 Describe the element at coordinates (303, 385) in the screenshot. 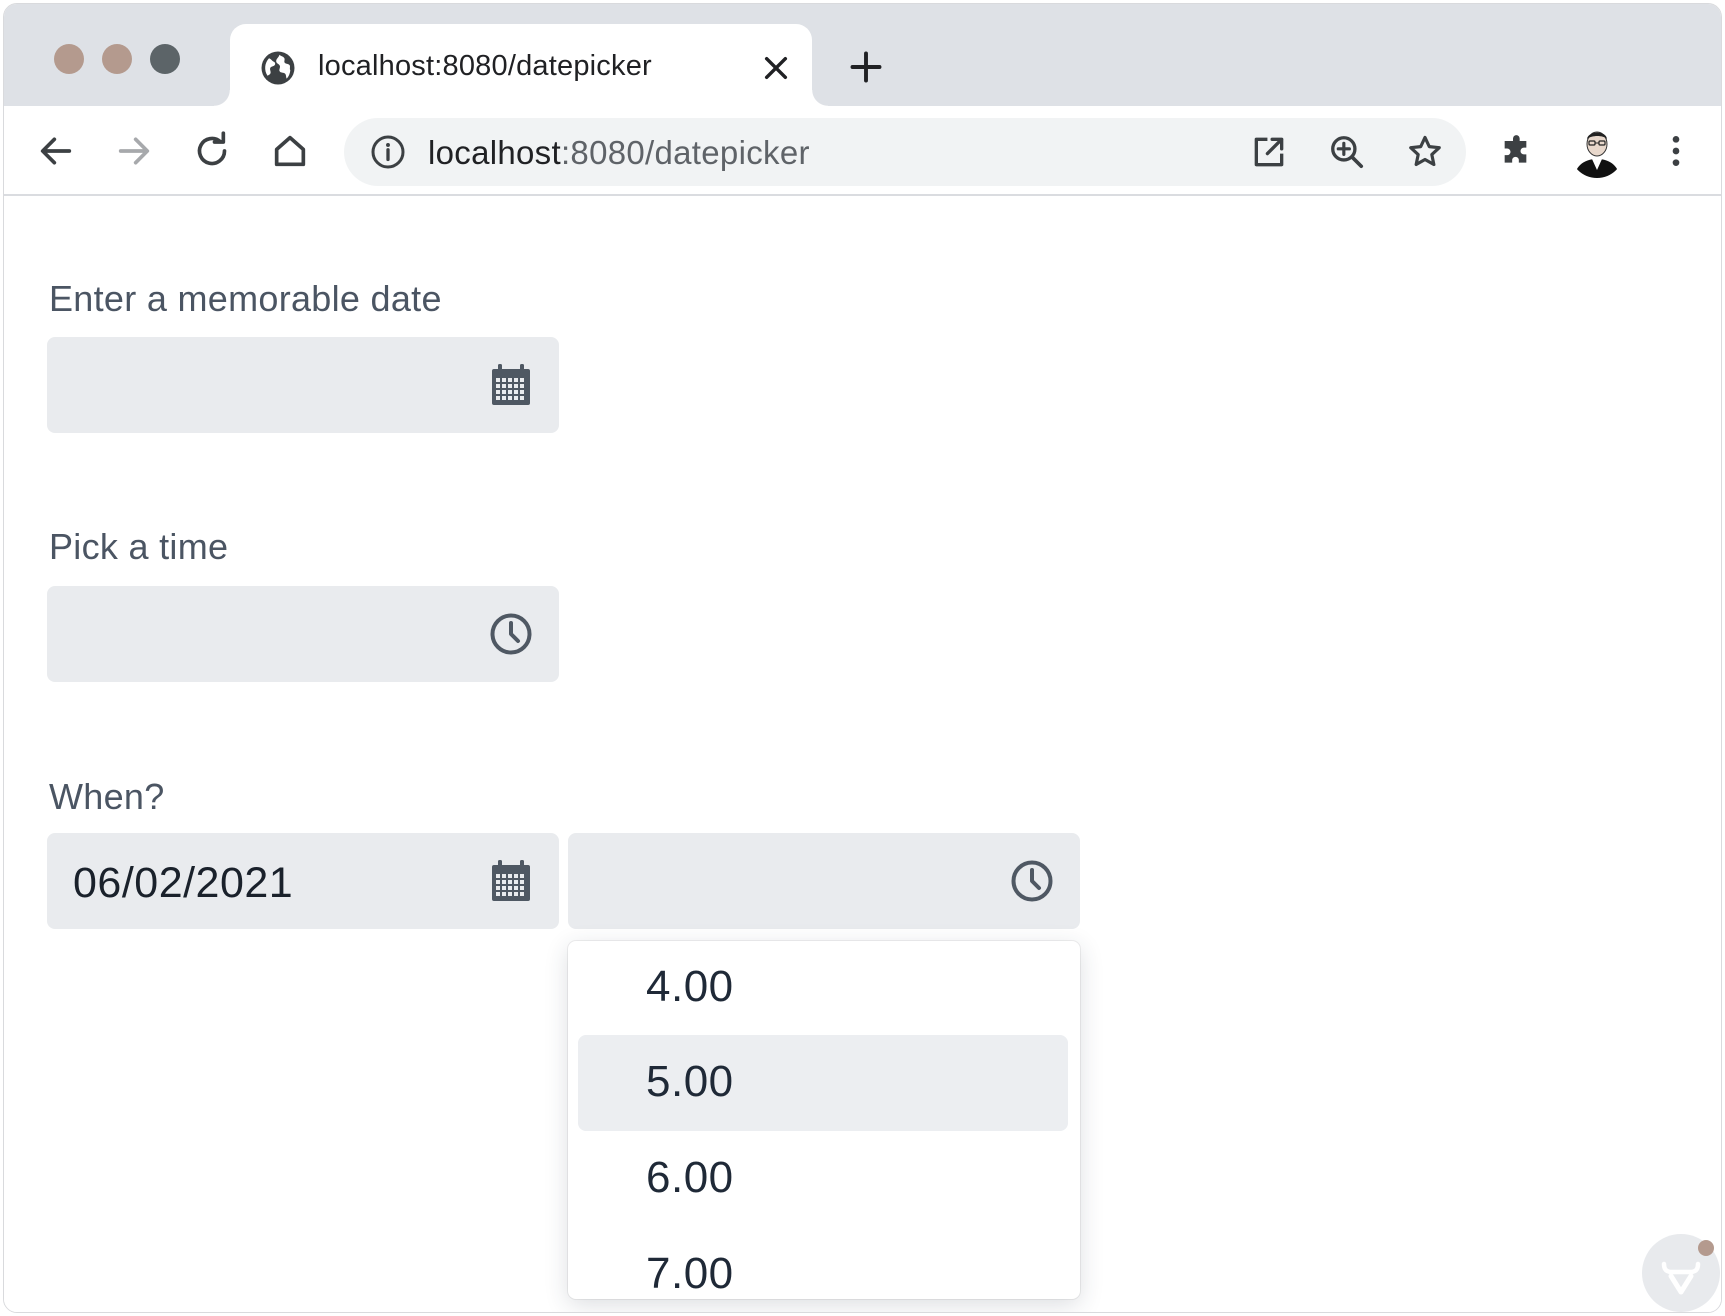

I see `date-picker-input` at that location.